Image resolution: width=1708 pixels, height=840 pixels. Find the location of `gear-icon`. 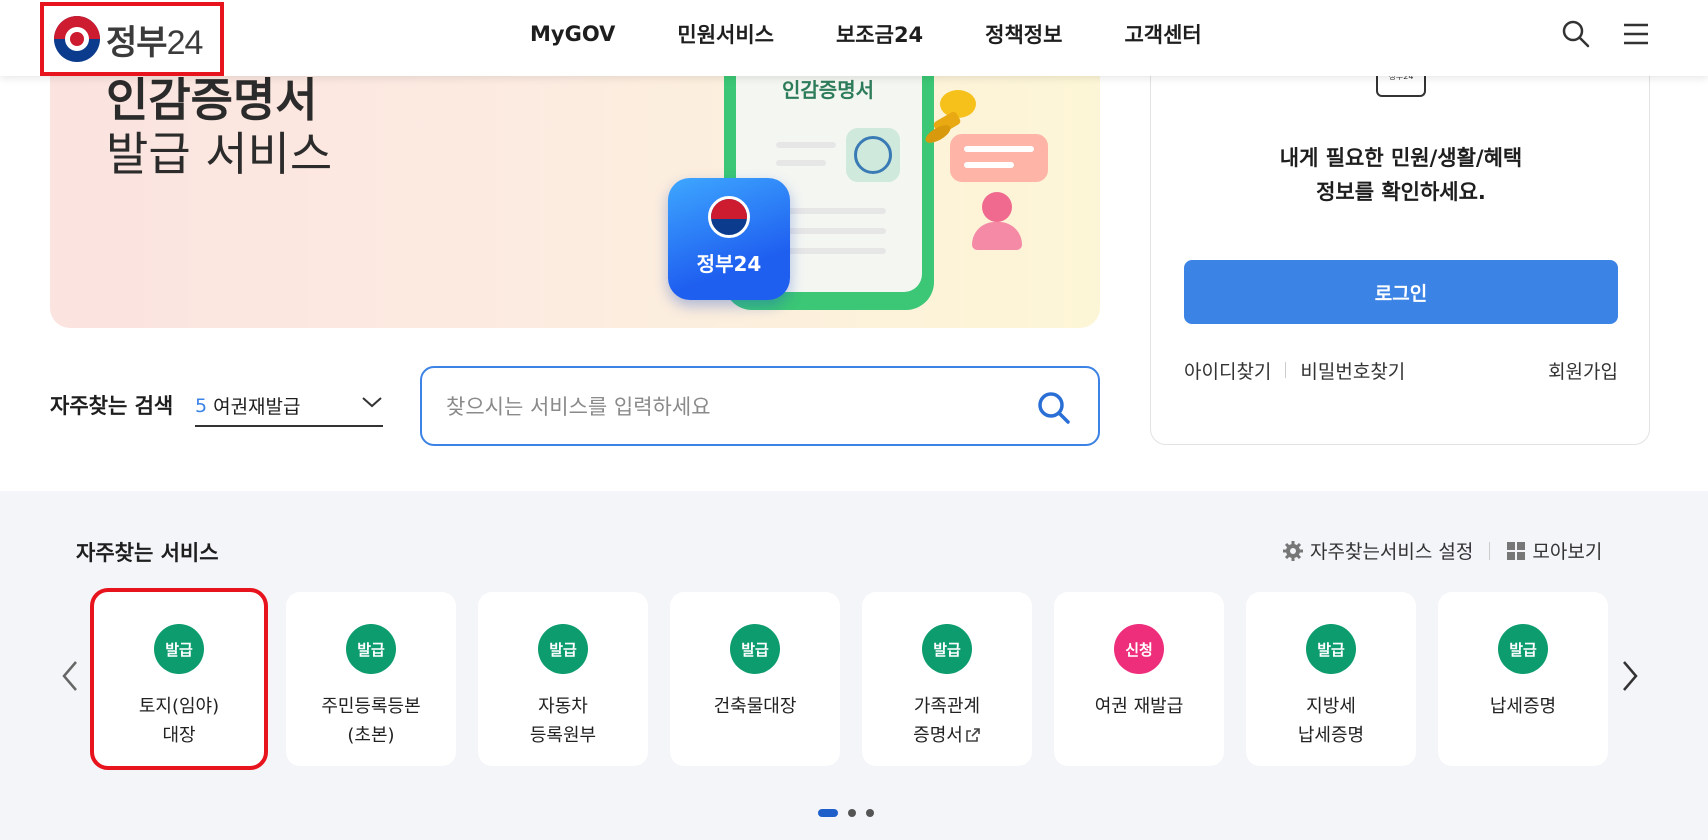

gear-icon is located at coordinates (1293, 550).